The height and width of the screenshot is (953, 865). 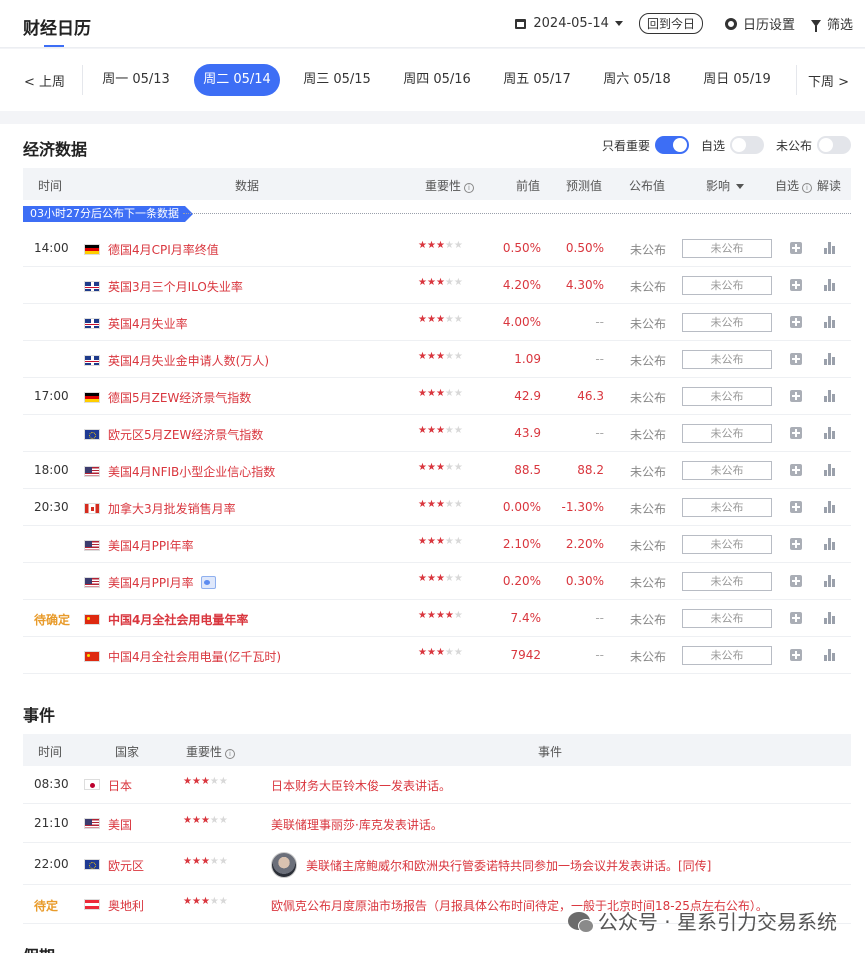 I want to click on col-prev: 前值, so click(x=528, y=186).